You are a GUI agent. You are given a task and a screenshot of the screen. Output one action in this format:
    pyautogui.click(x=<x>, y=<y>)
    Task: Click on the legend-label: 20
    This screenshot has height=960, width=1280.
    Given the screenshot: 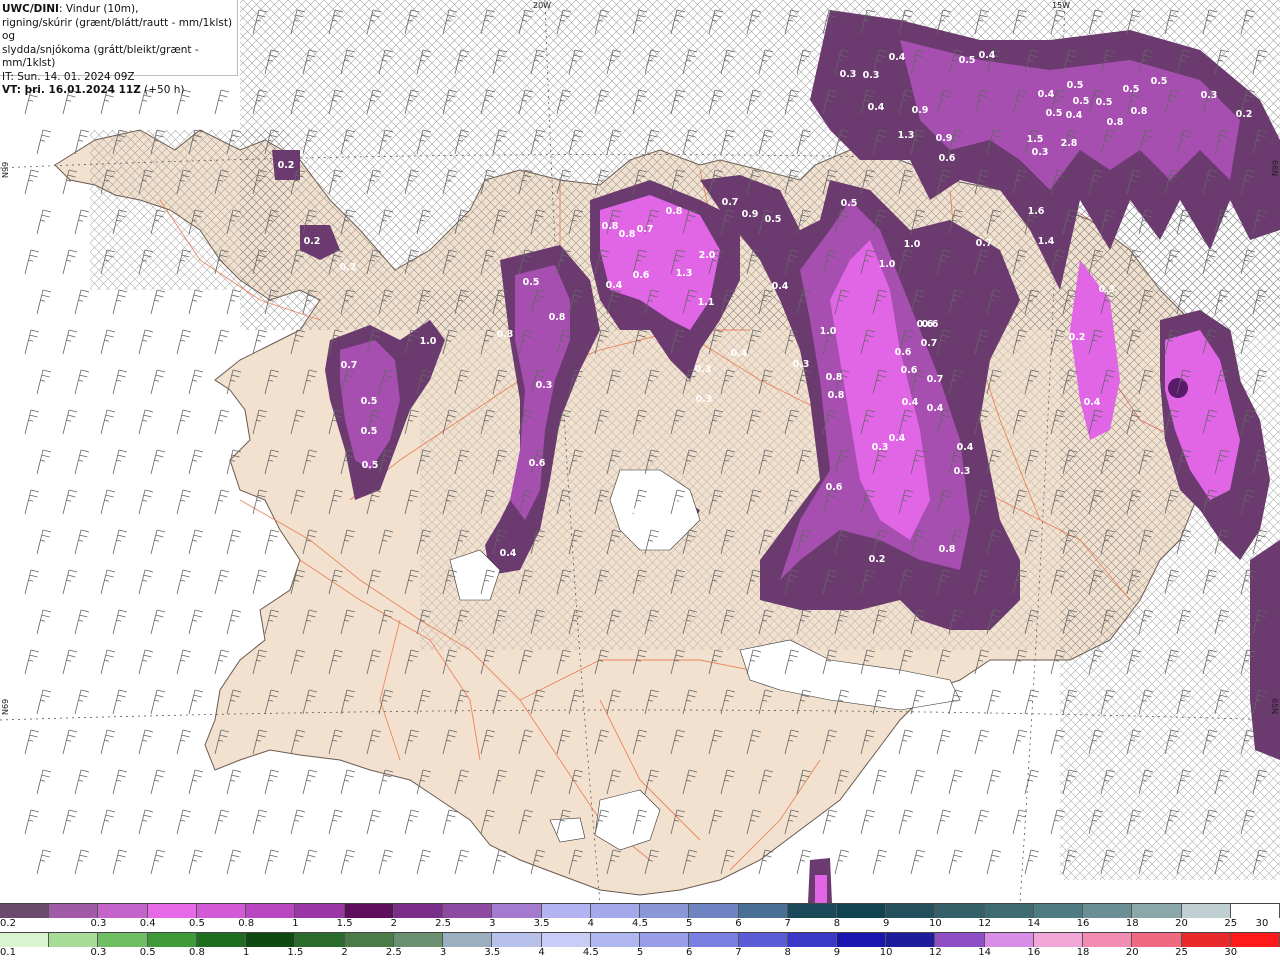 What is the action you would take?
    pyautogui.click(x=1132, y=952)
    